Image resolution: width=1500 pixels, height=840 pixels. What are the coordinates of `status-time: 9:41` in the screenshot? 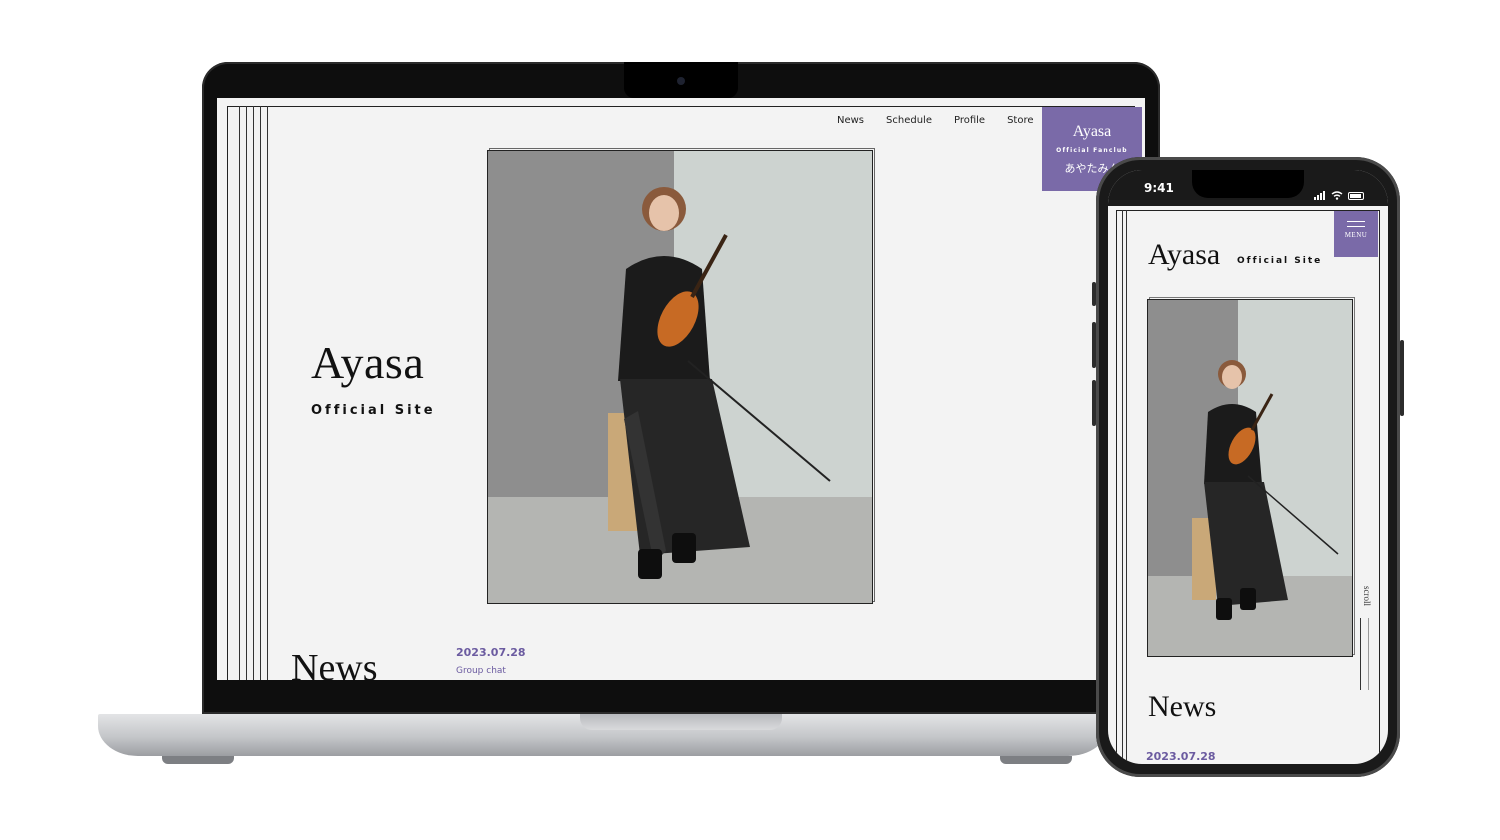 It's located at (1159, 188).